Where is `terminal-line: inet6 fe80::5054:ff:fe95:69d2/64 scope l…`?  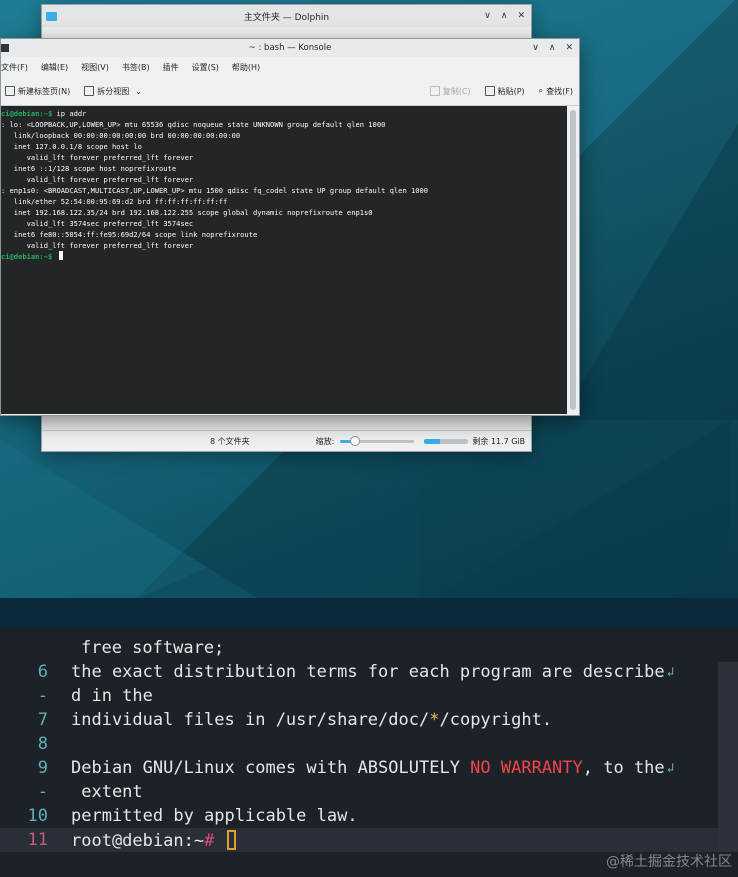 terminal-line: inet6 fe80::5054:ff:fe95:69d2/64 scope l… is located at coordinates (284, 234).